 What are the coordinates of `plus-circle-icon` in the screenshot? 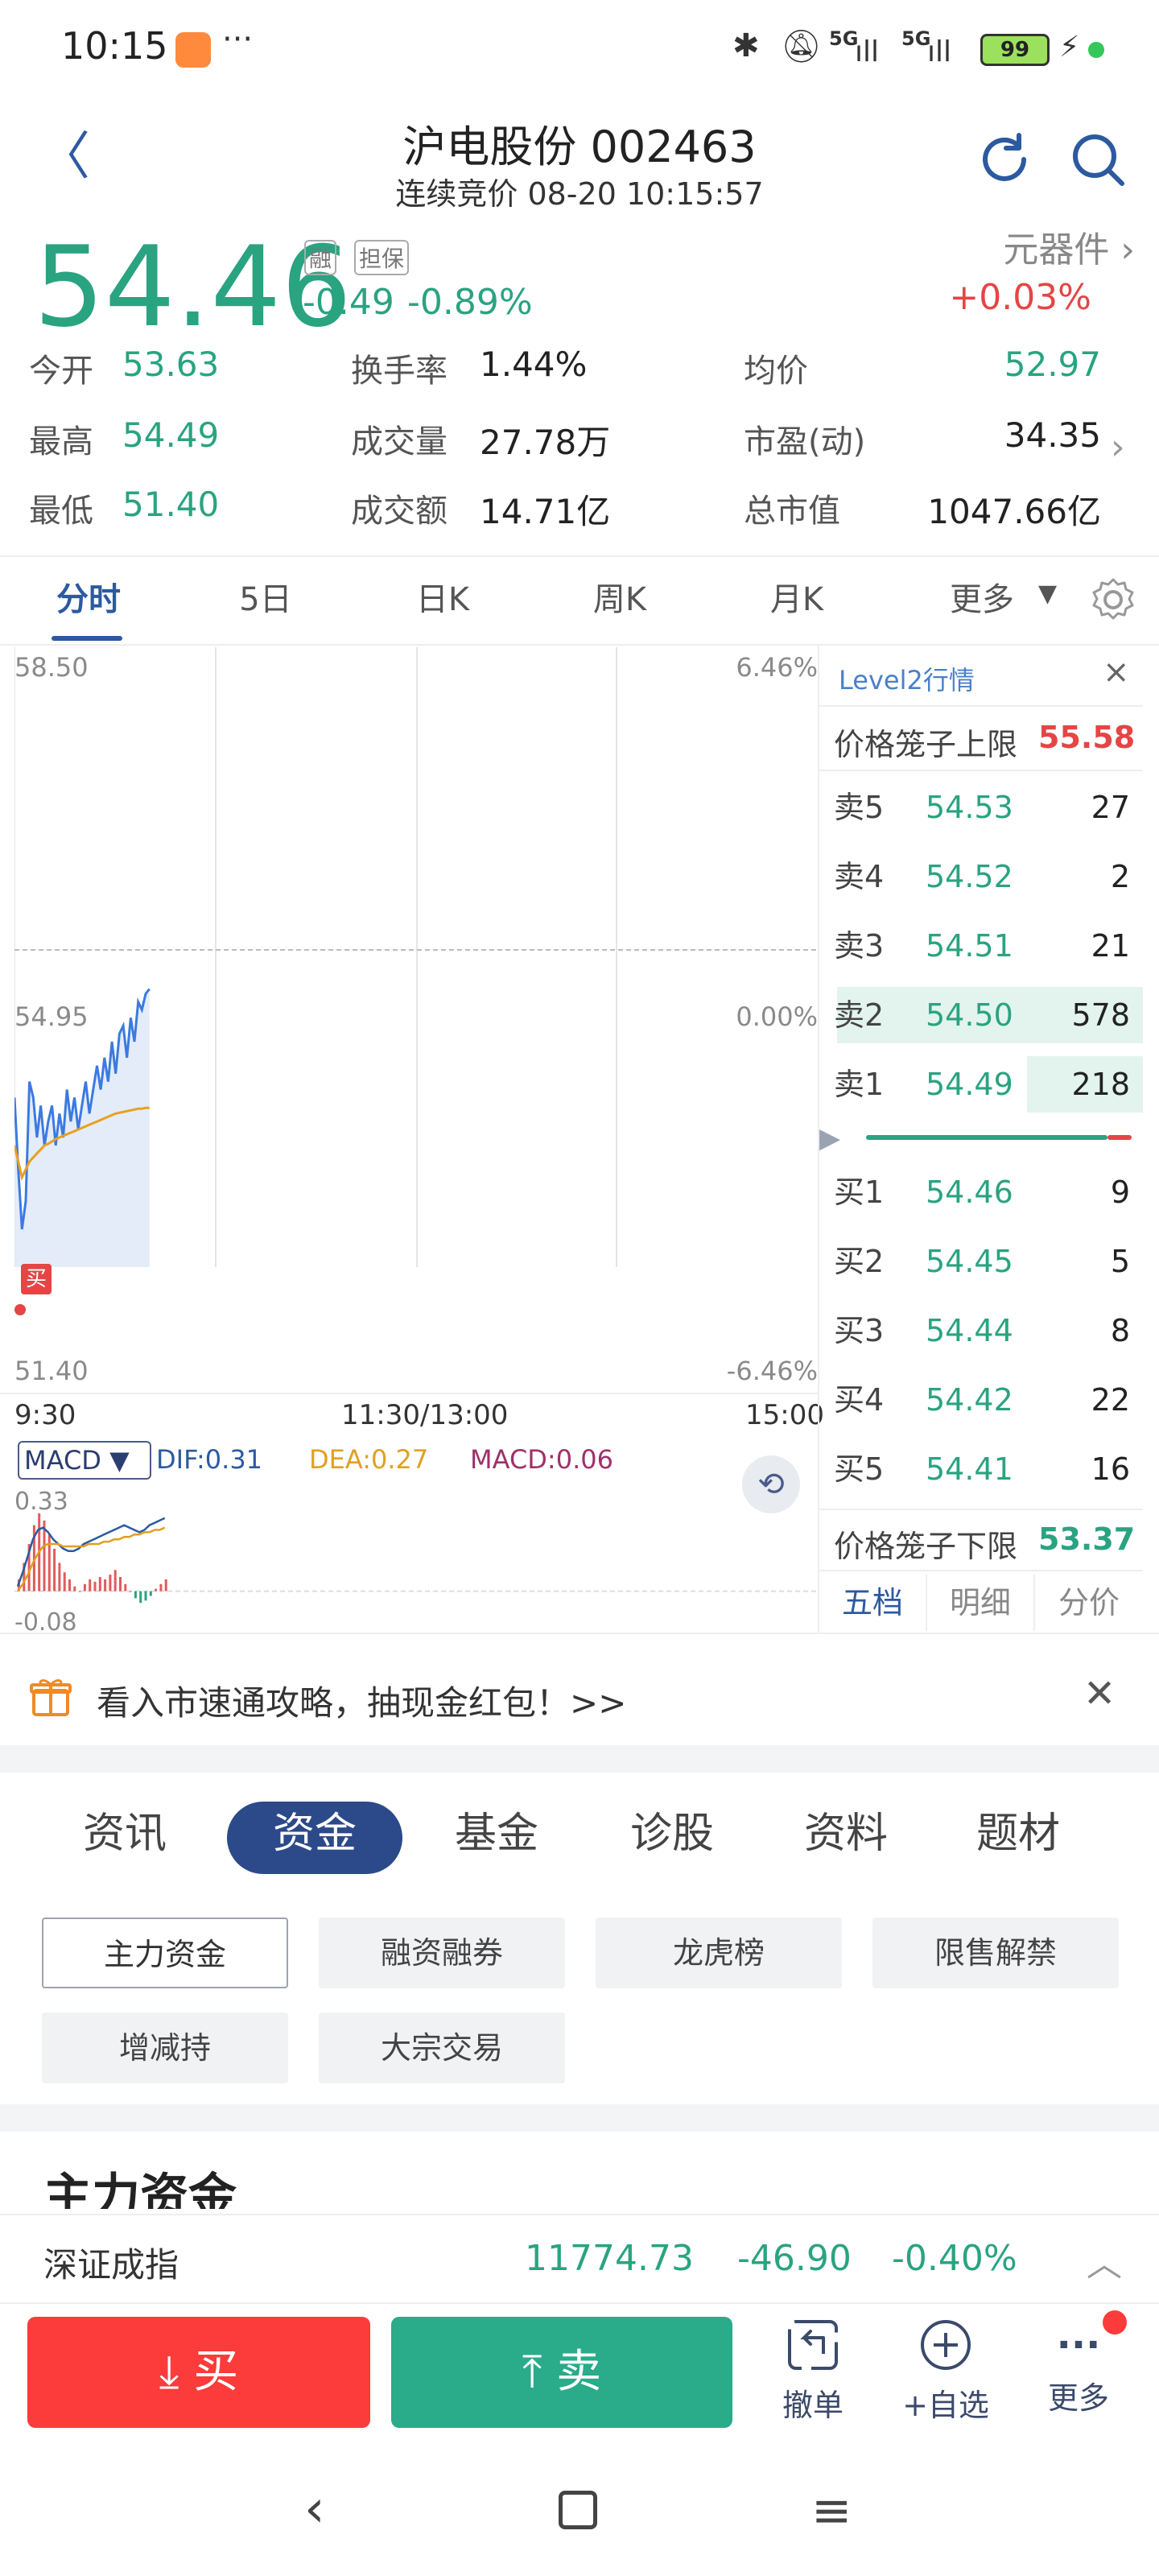 It's located at (946, 2345).